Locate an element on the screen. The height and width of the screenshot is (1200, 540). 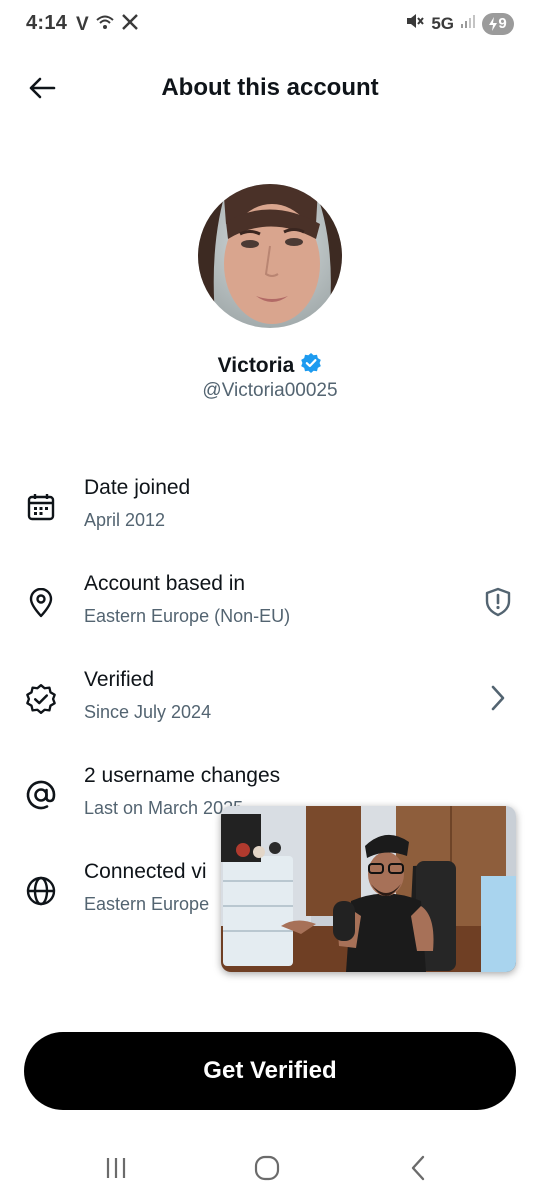
system-back-icon is located at coordinates (418, 1168).